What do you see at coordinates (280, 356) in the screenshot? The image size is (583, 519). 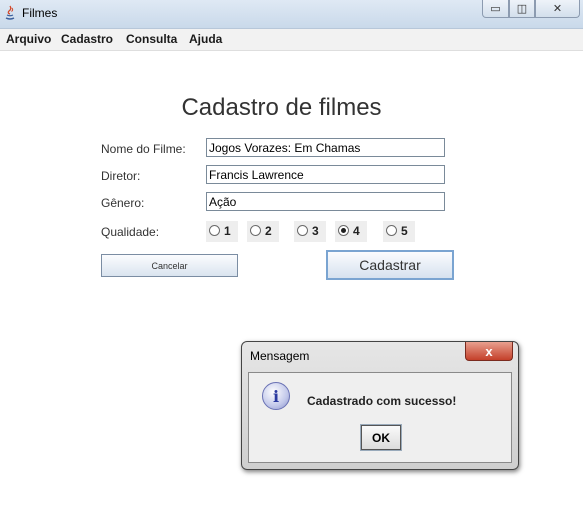 I see `dialog-title: Mensagem` at bounding box center [280, 356].